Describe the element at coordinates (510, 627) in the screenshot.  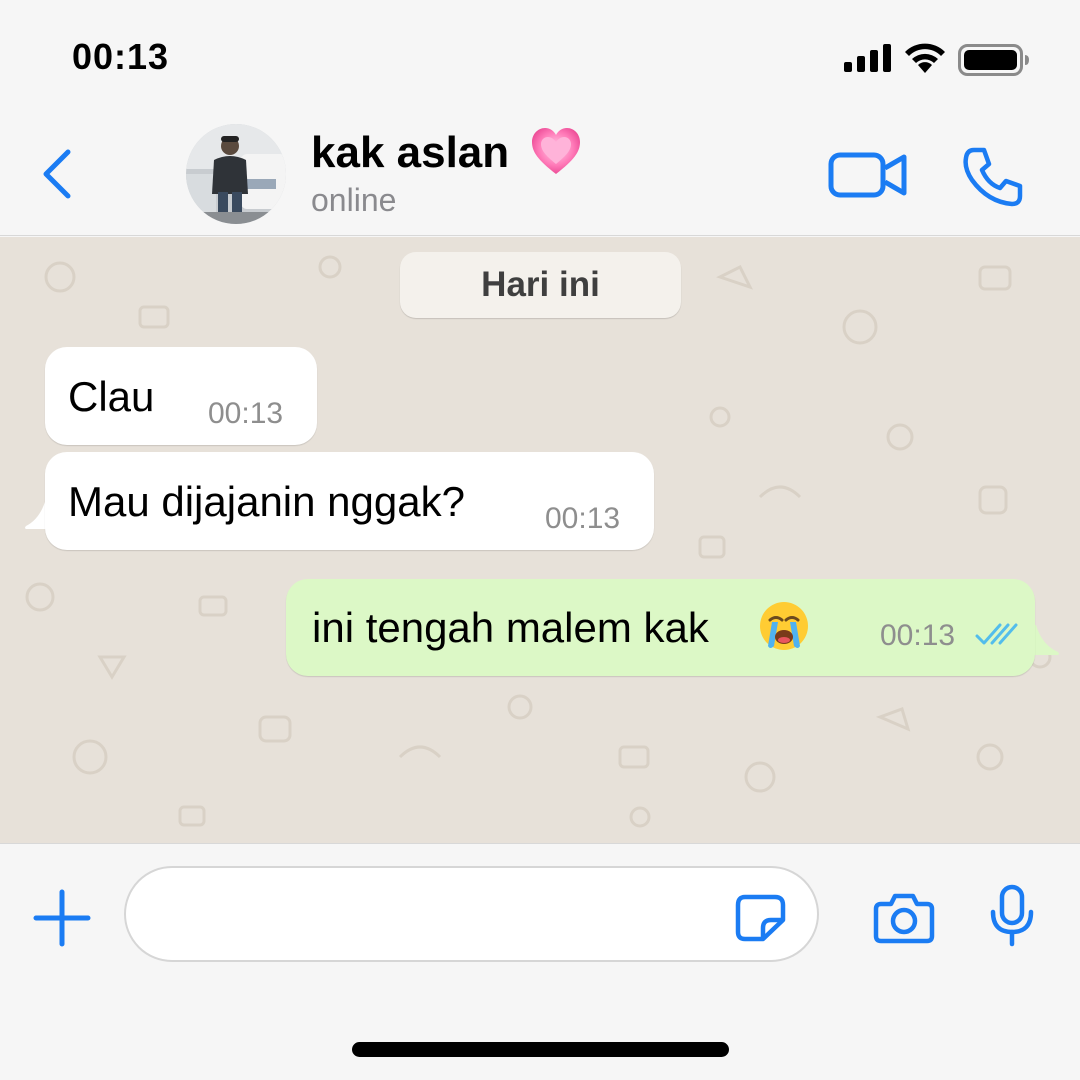
I see `message-text: ini tengah malem kak` at that location.